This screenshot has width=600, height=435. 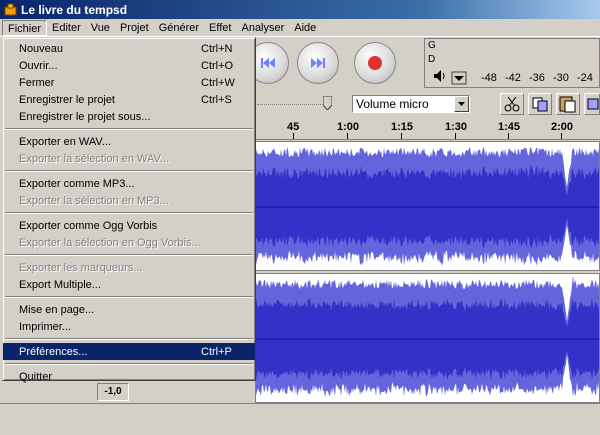 What do you see at coordinates (427, 129) in the screenshot?
I see `timeline-ruler: 45 1:00 1:15 1:30 1:45 2:00` at bounding box center [427, 129].